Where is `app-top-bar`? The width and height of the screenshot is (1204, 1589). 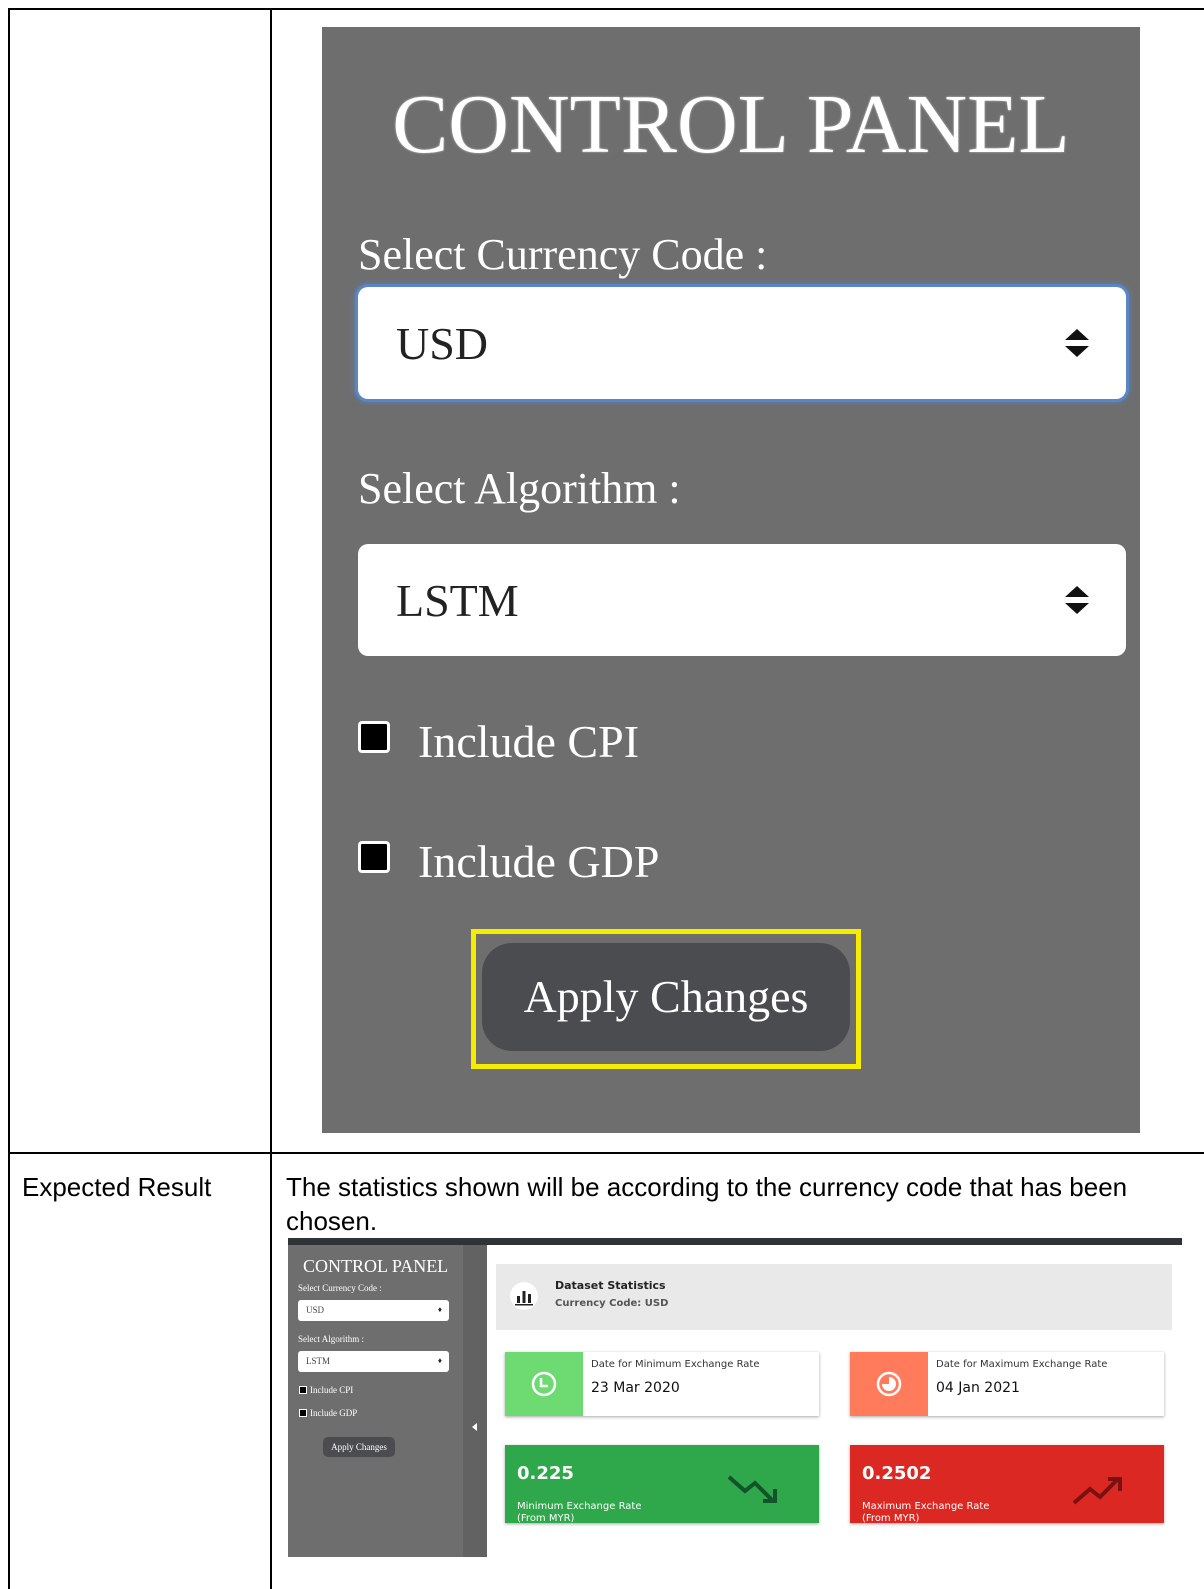 app-top-bar is located at coordinates (735, 1241).